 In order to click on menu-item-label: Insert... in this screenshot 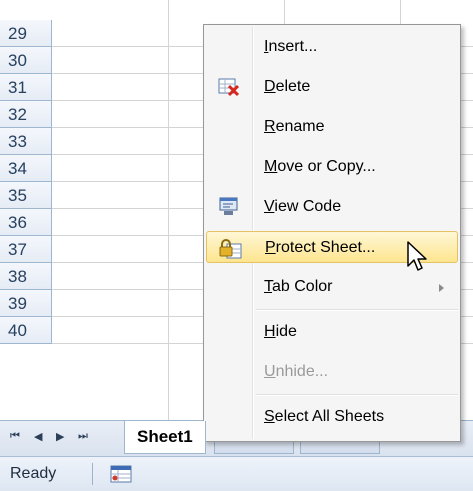, I will do `click(291, 46)`.